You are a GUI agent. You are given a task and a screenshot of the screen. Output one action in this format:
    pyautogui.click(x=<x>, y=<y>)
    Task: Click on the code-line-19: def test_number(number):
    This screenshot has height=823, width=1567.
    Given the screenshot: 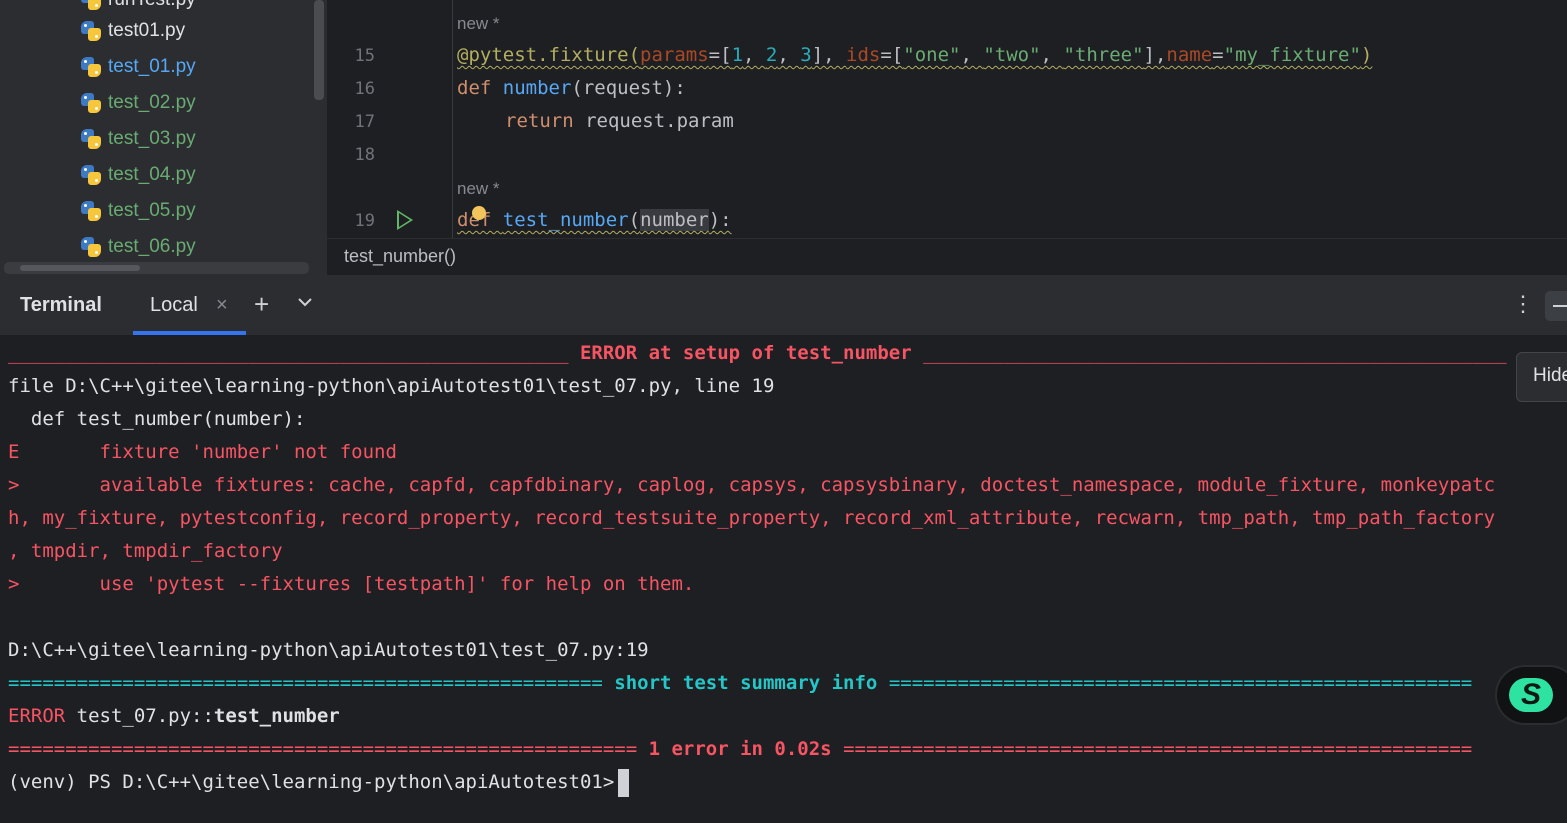 What is the action you would take?
    pyautogui.click(x=594, y=220)
    